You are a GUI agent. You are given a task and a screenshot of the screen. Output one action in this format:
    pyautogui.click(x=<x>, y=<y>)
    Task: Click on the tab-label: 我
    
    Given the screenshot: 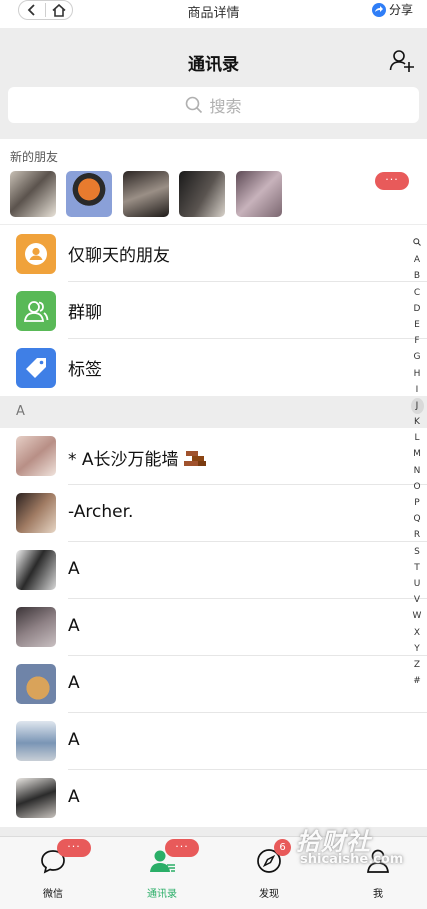 What is the action you would take?
    pyautogui.click(x=378, y=894)
    